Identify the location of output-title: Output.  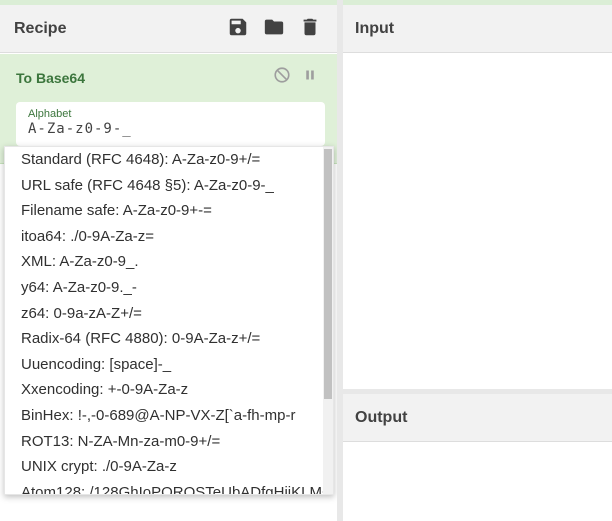
(381, 417).